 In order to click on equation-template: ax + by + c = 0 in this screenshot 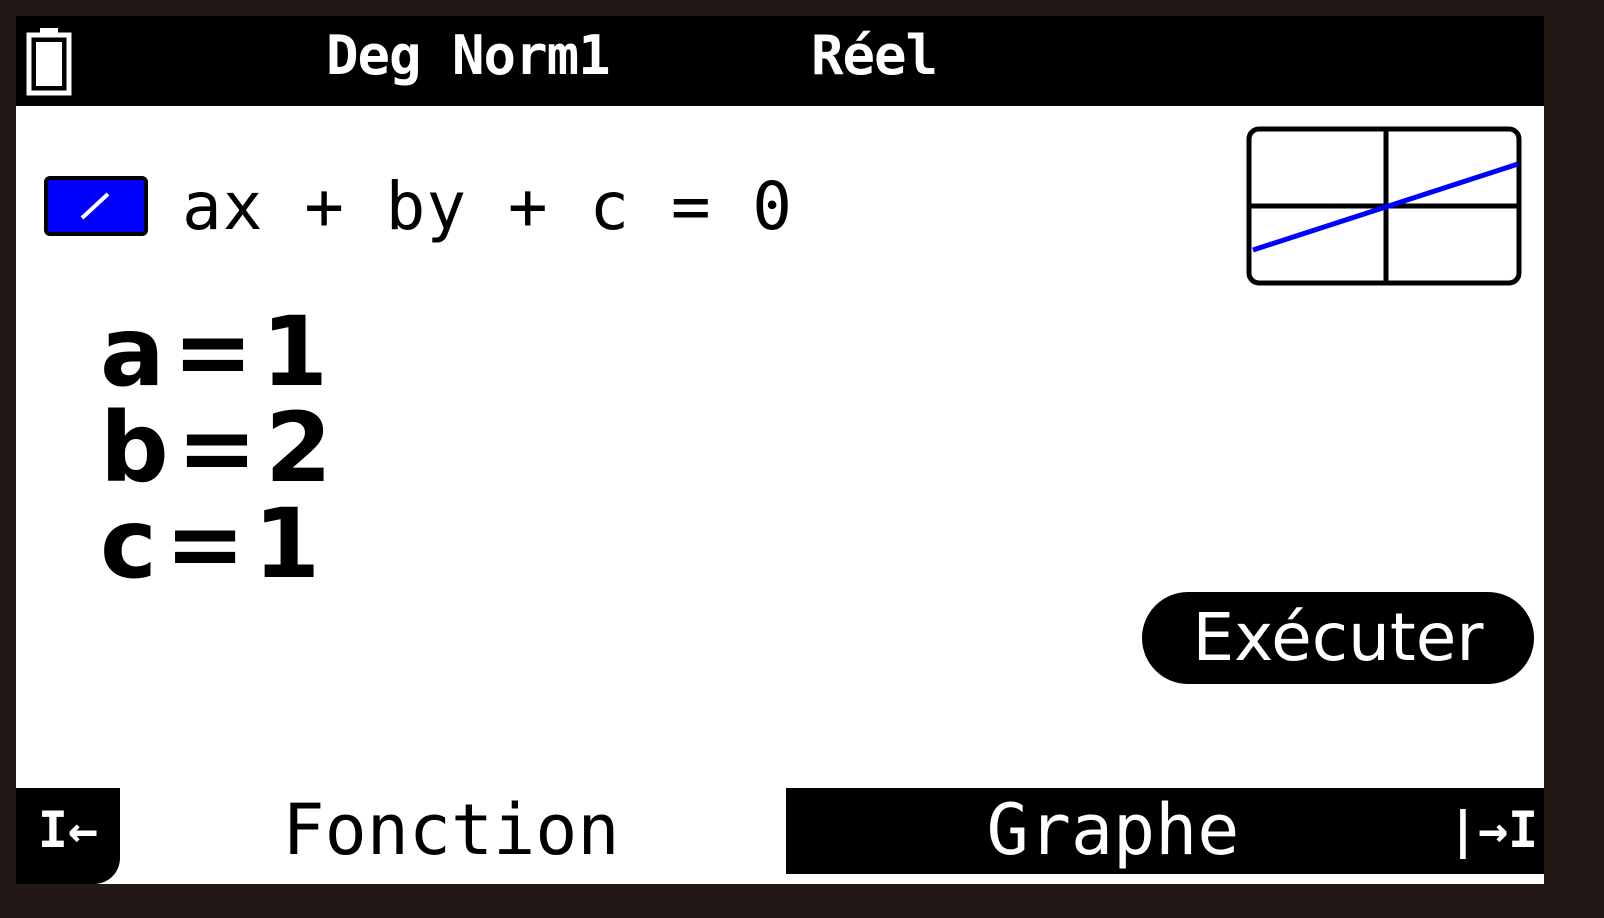, I will do `click(488, 206)`.